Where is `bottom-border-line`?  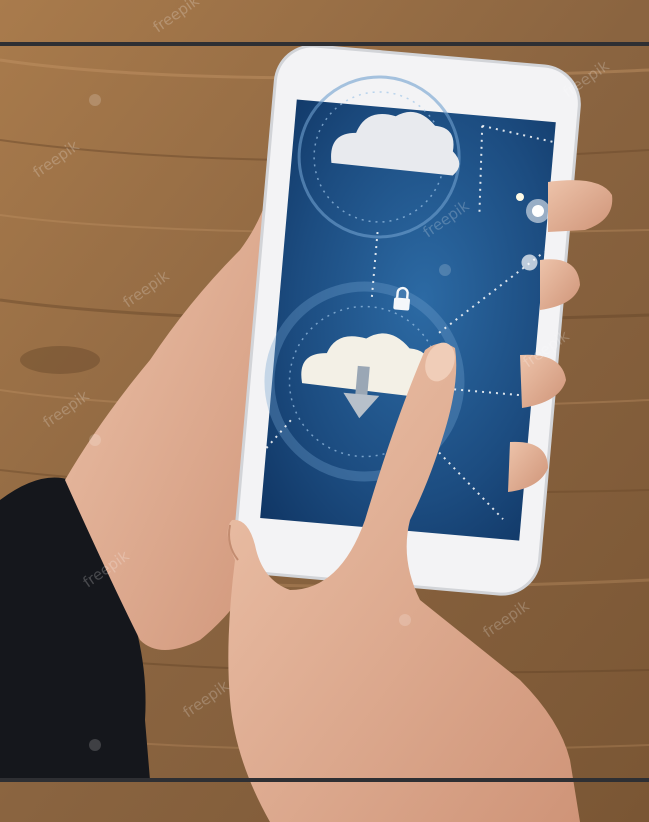
bottom-border-line is located at coordinates (324, 780).